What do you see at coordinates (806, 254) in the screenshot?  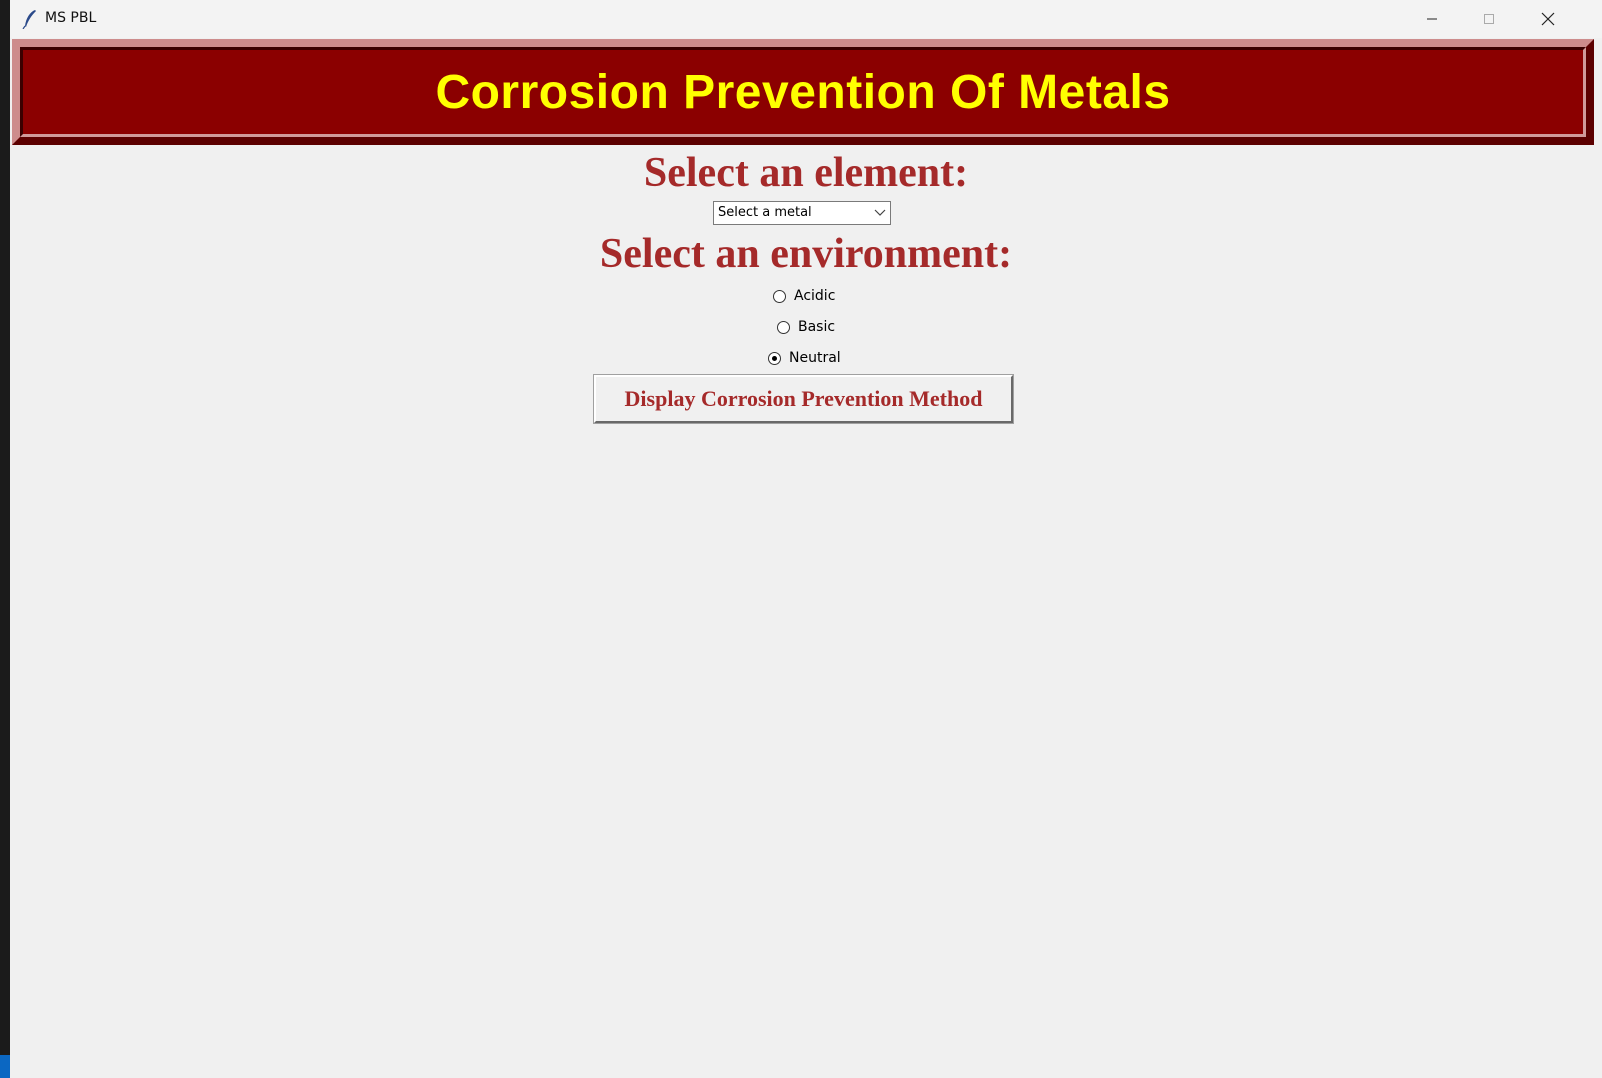 I see `environment-heading: Select an environment:` at bounding box center [806, 254].